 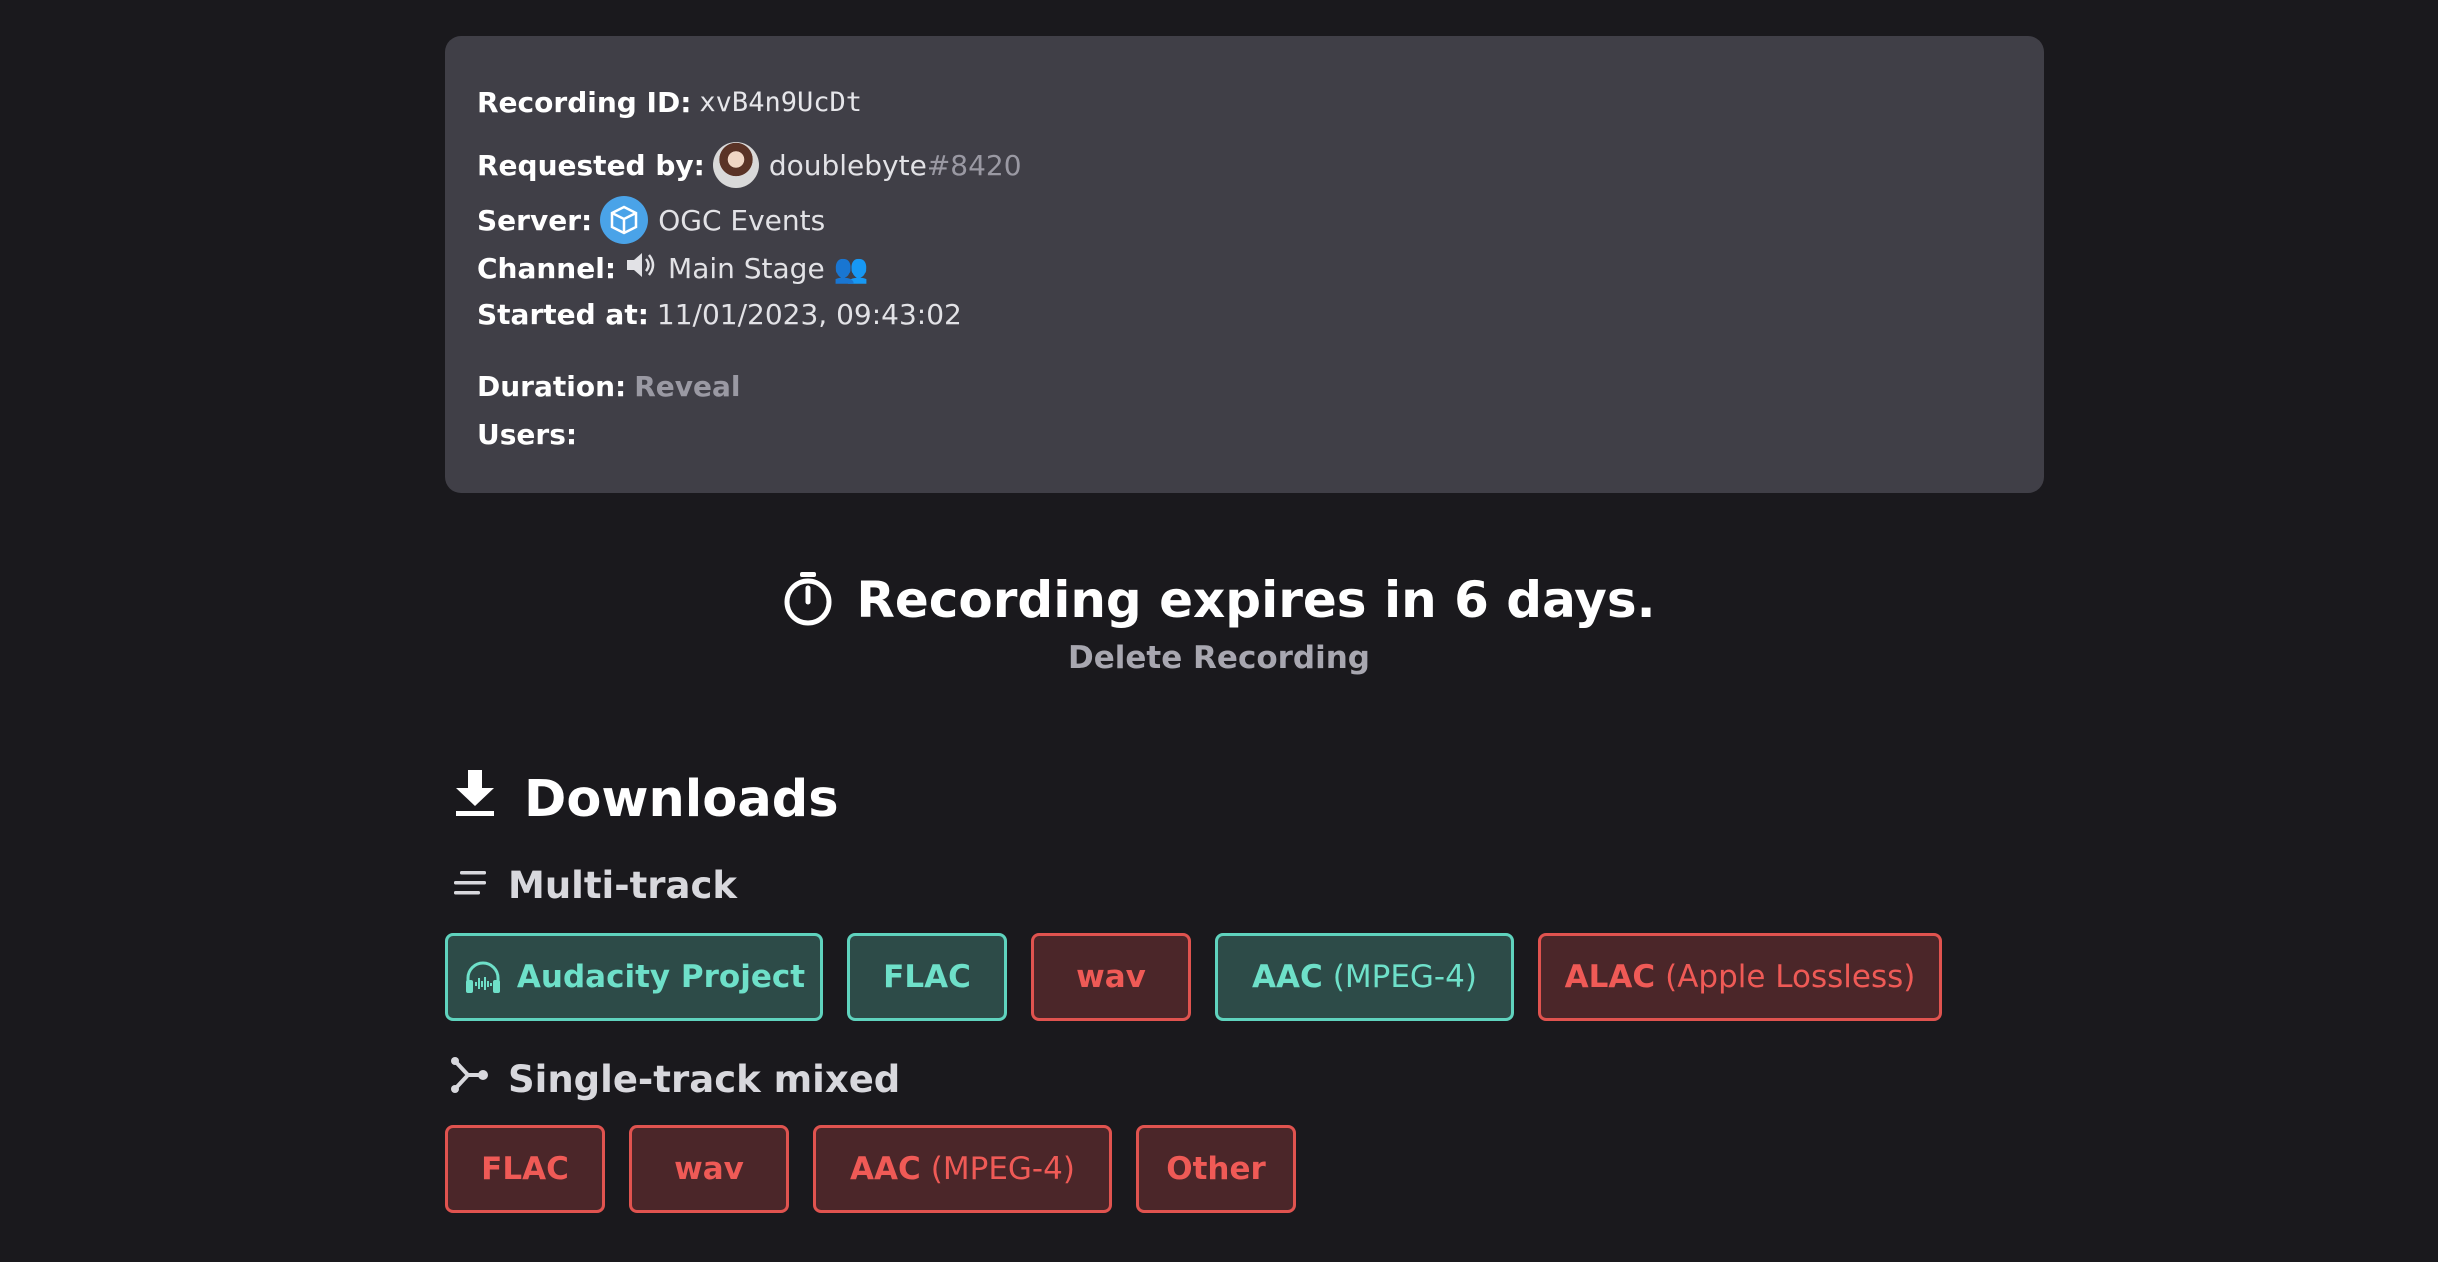 I want to click on singletrack-heading: Single-track mixed, so click(x=675, y=1079).